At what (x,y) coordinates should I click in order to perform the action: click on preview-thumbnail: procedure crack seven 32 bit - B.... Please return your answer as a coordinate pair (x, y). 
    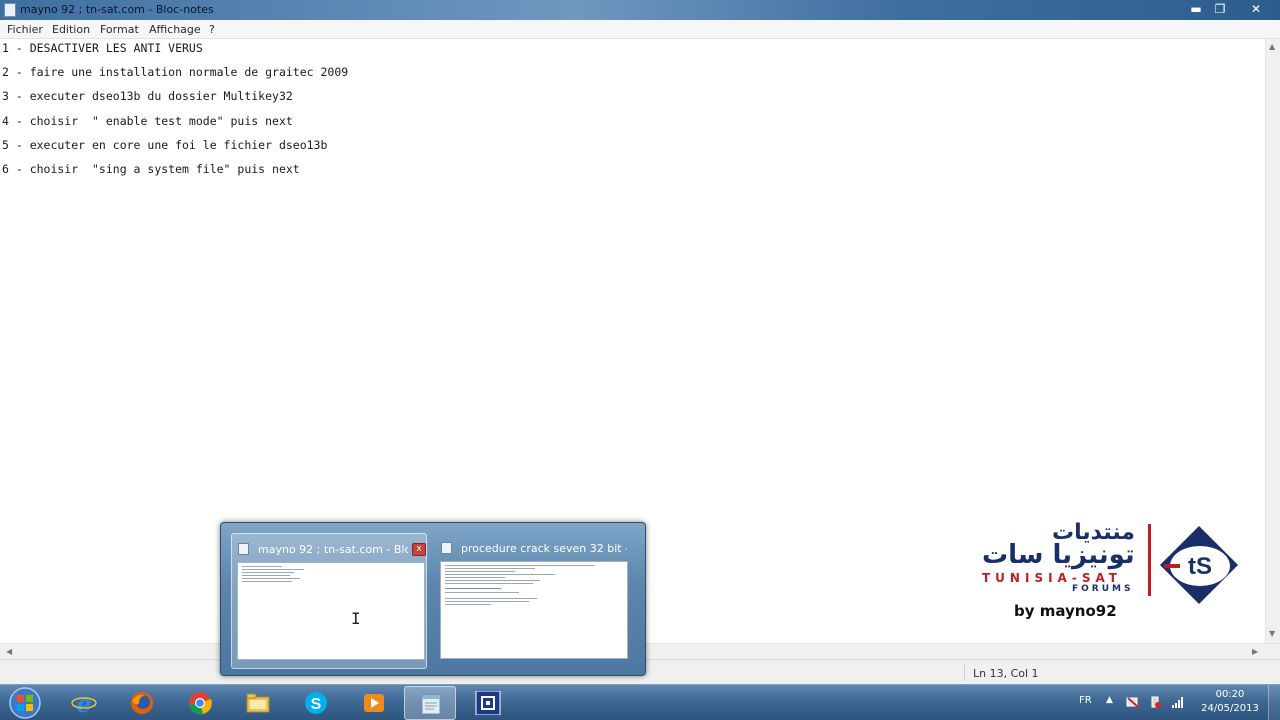
    Looking at the image, I should click on (533, 601).